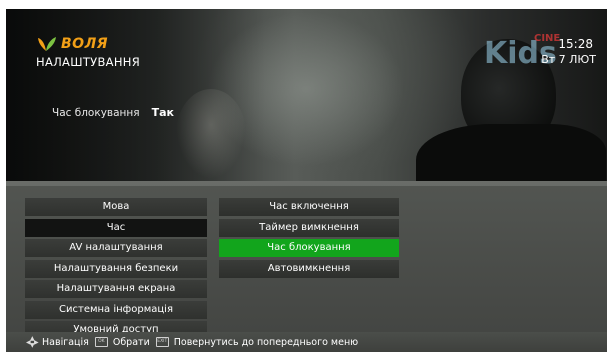 The image size is (613, 354). Describe the element at coordinates (96, 113) in the screenshot. I see `status-label: Час блокування` at that location.